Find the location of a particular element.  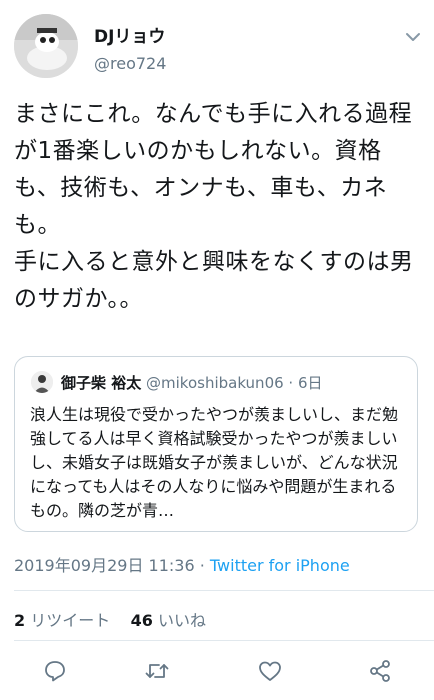

avatar-image is located at coordinates (46, 46).